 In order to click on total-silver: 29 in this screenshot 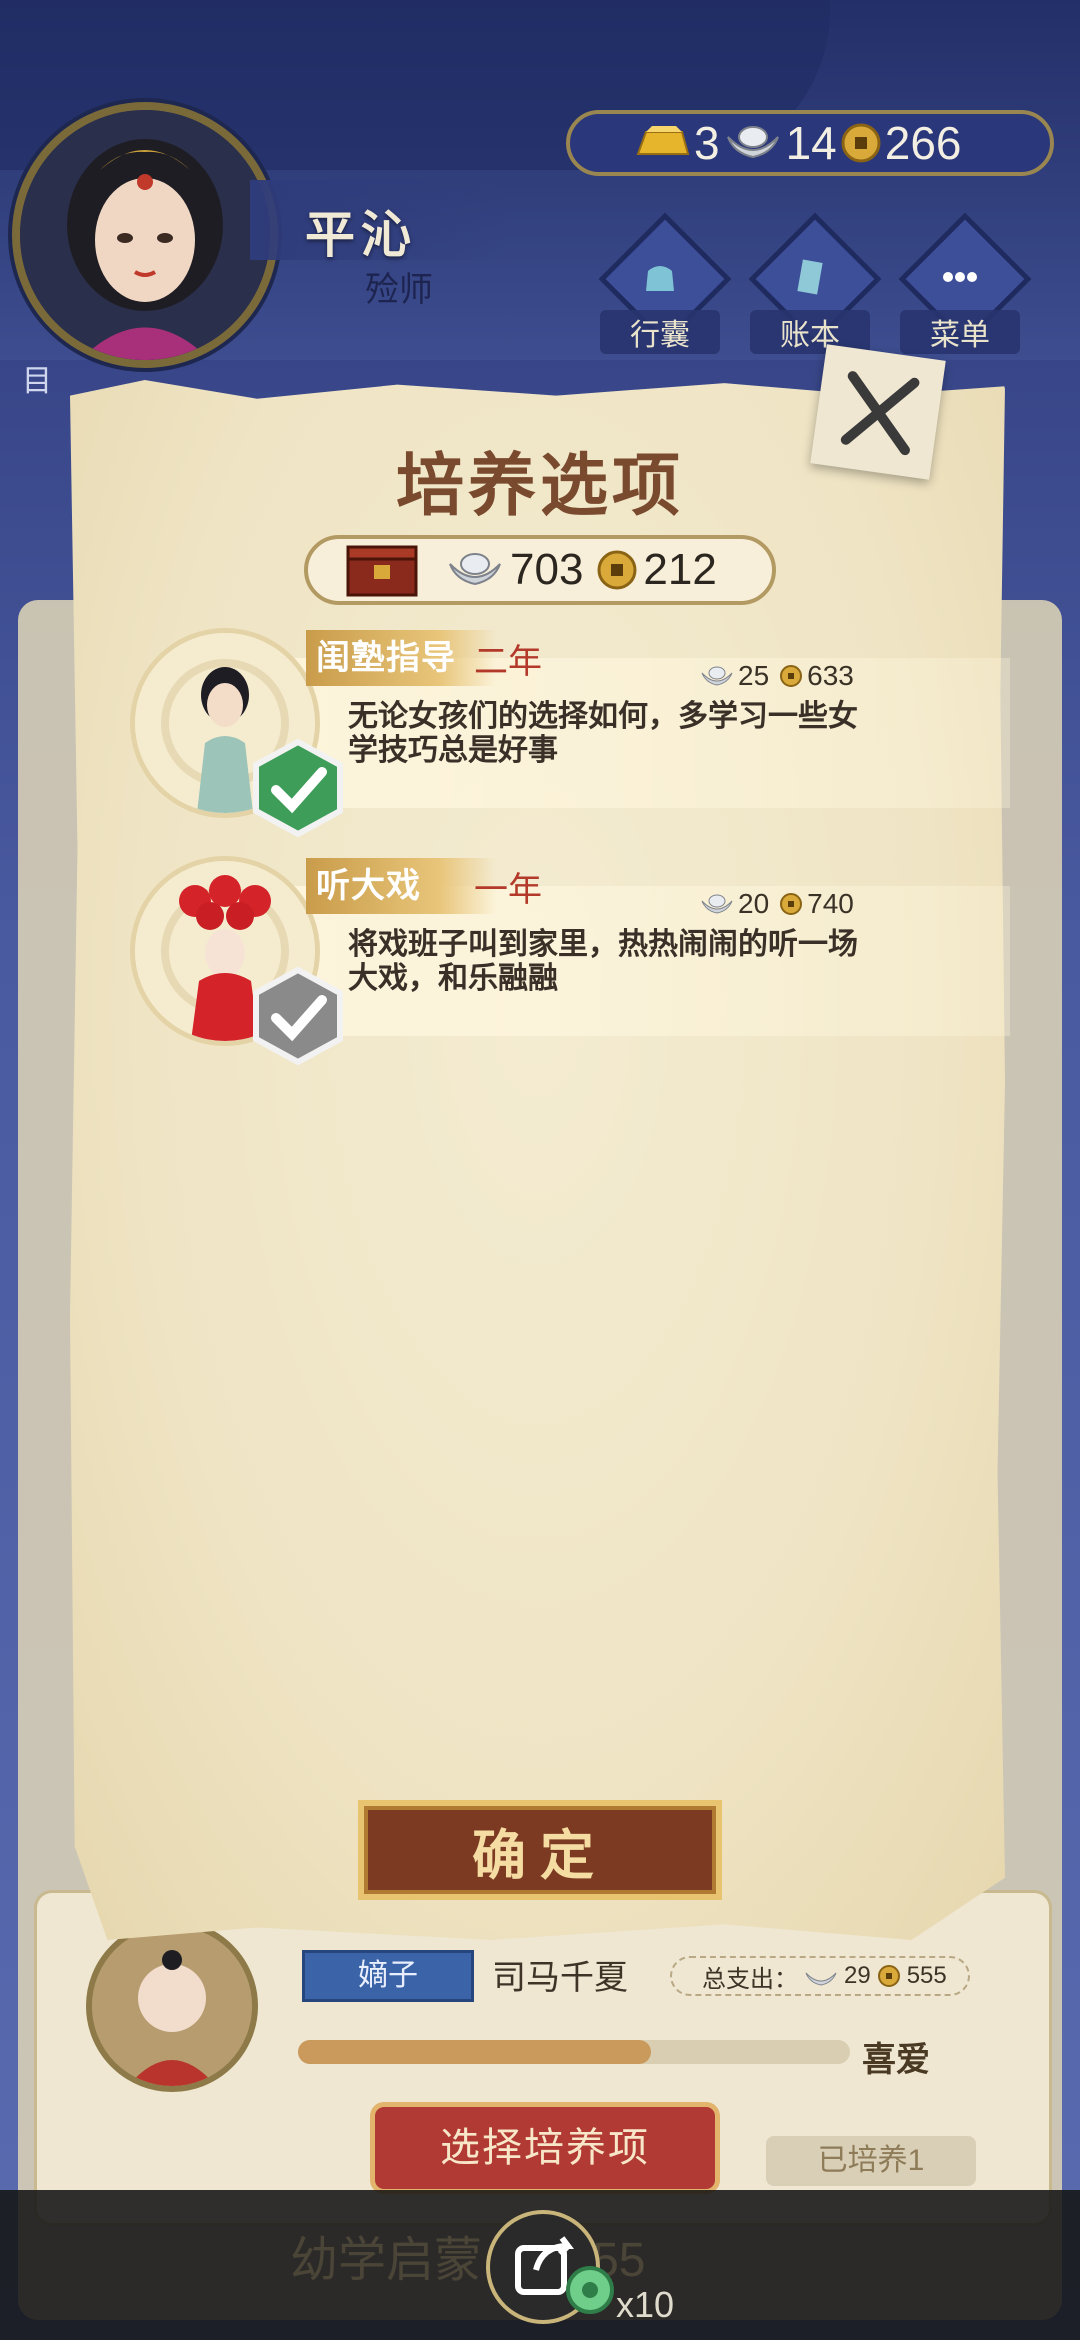, I will do `click(857, 1975)`.